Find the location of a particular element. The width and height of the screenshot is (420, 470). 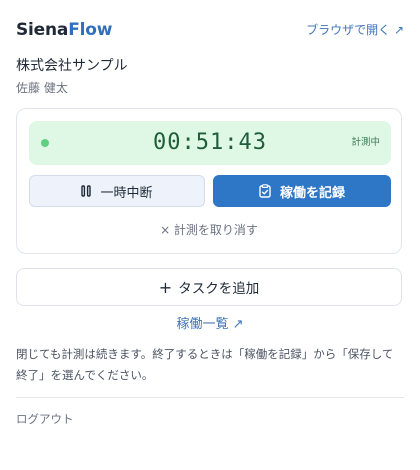

elapsed-time: 00:51:43 is located at coordinates (210, 142).